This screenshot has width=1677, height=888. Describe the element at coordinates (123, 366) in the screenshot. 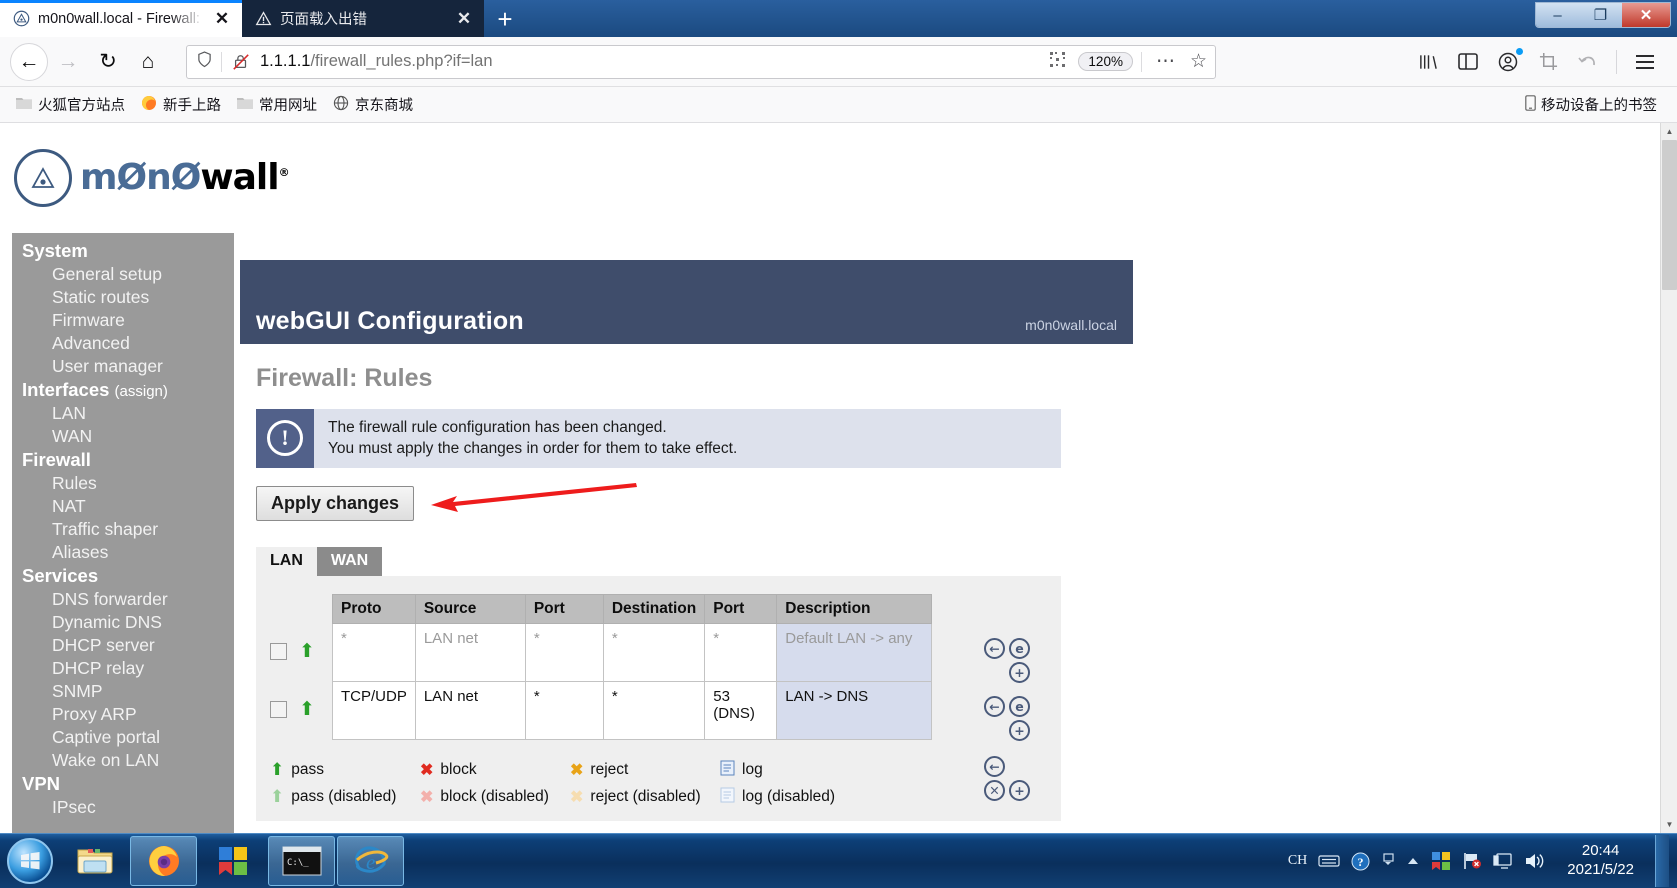

I see `sidebar-item-user-manager: User manager` at that location.